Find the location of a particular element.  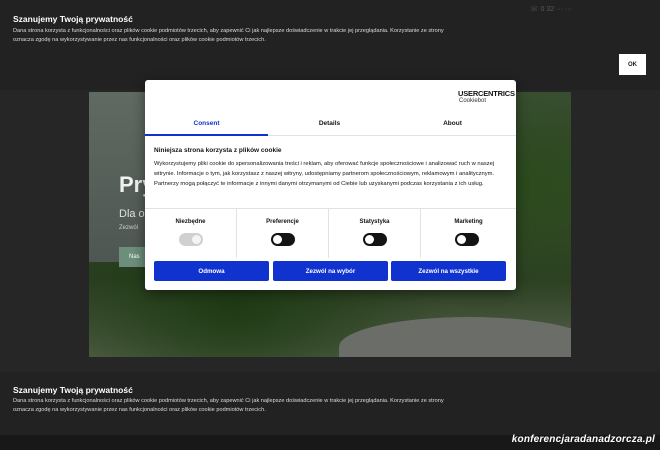

logo-sub-text: Cookiebot is located at coordinates (473, 101).